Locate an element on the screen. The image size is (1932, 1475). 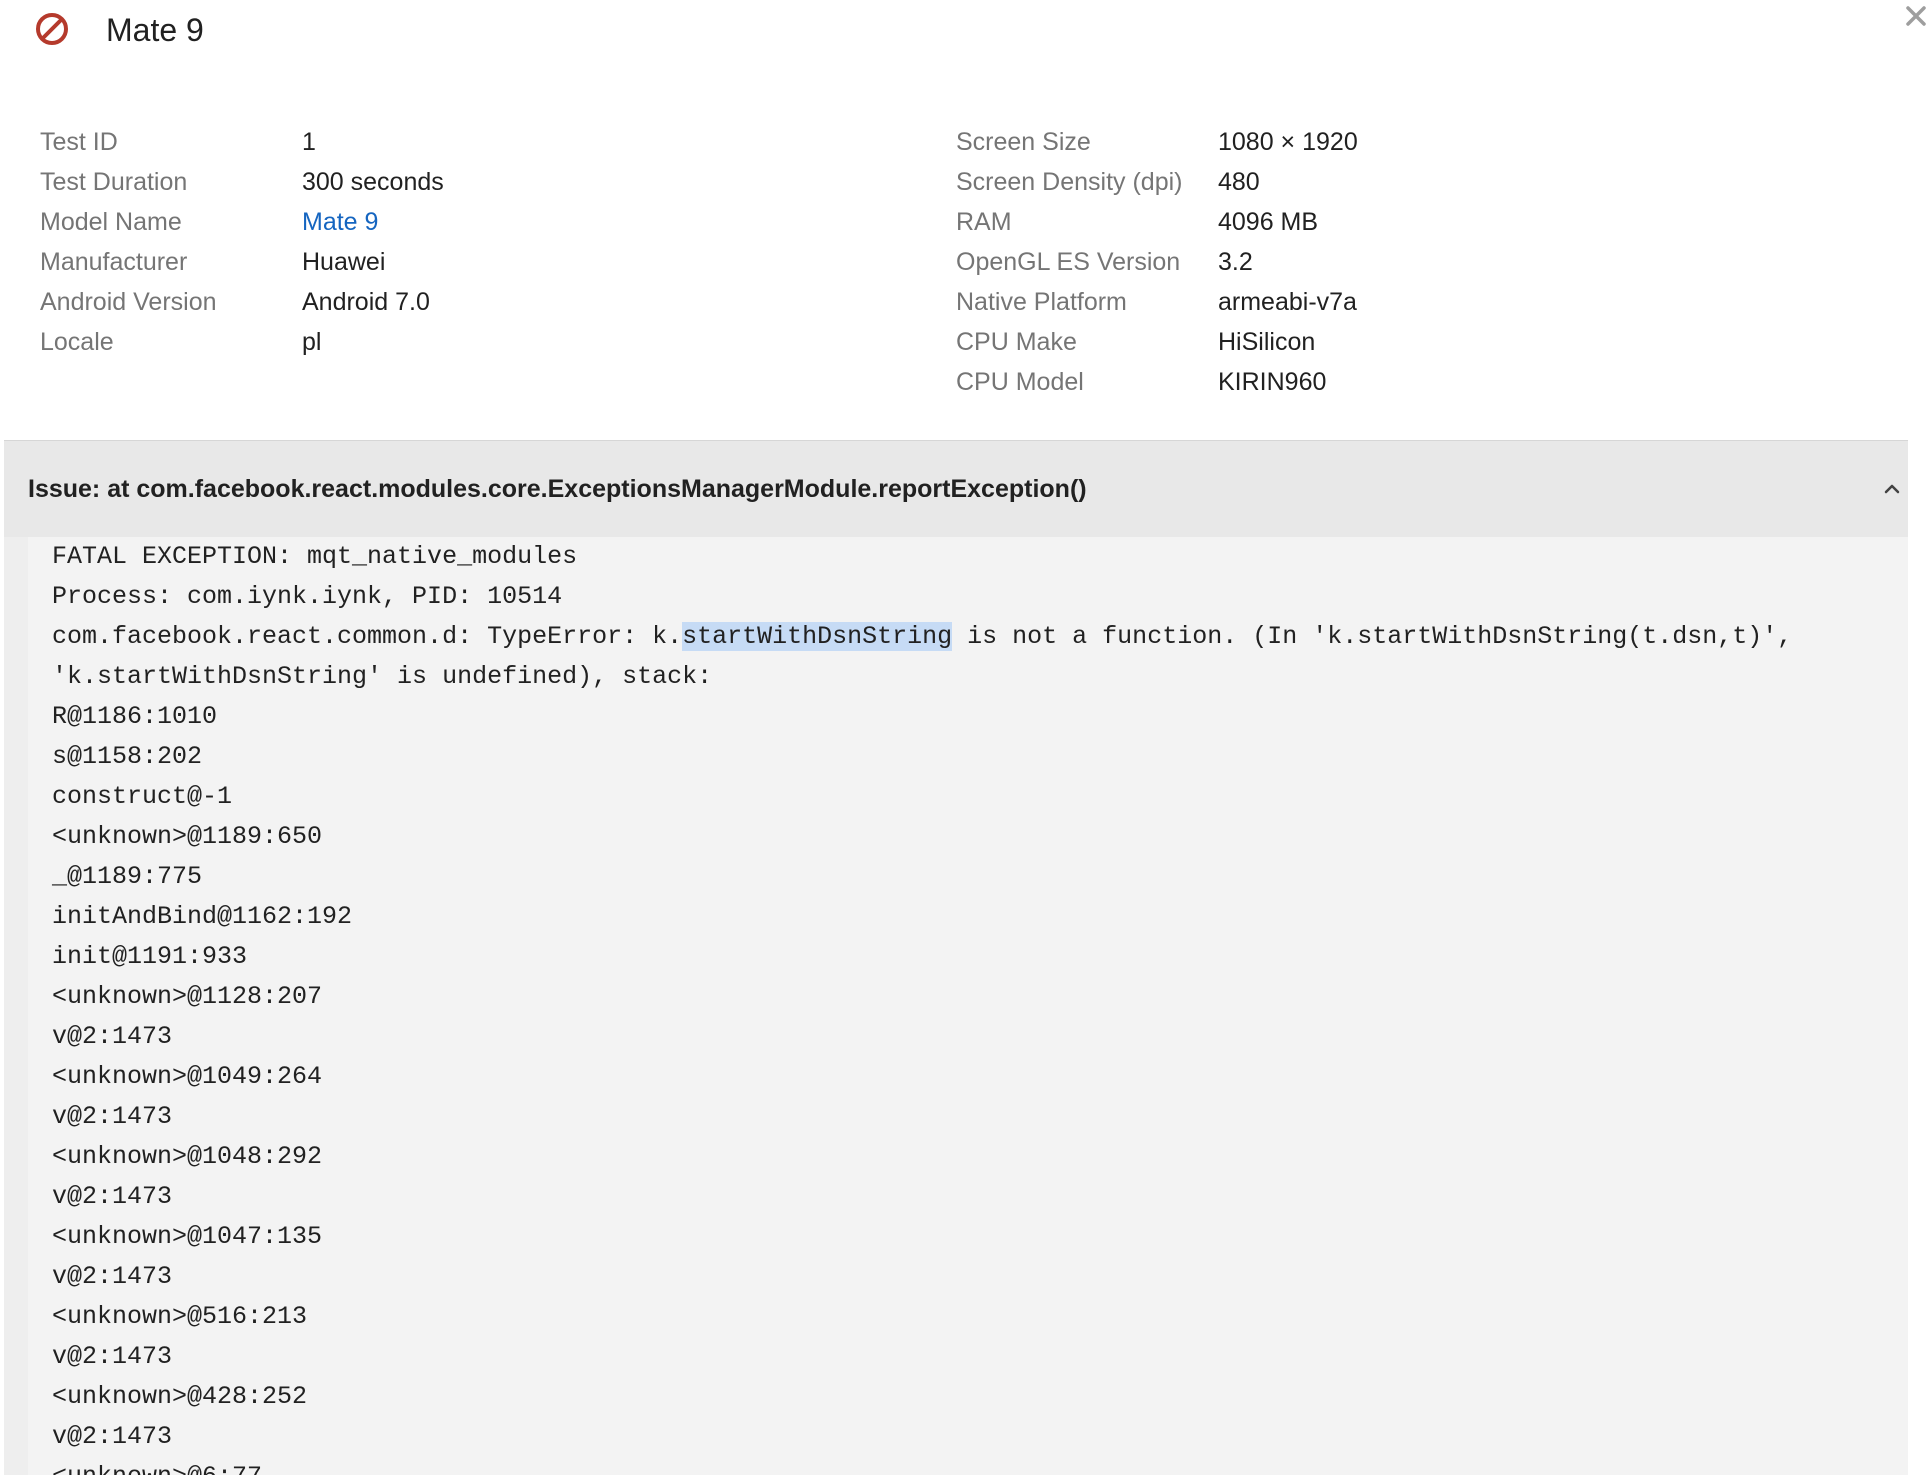
detail-value: armeabi-v7a is located at coordinates (1287, 302).